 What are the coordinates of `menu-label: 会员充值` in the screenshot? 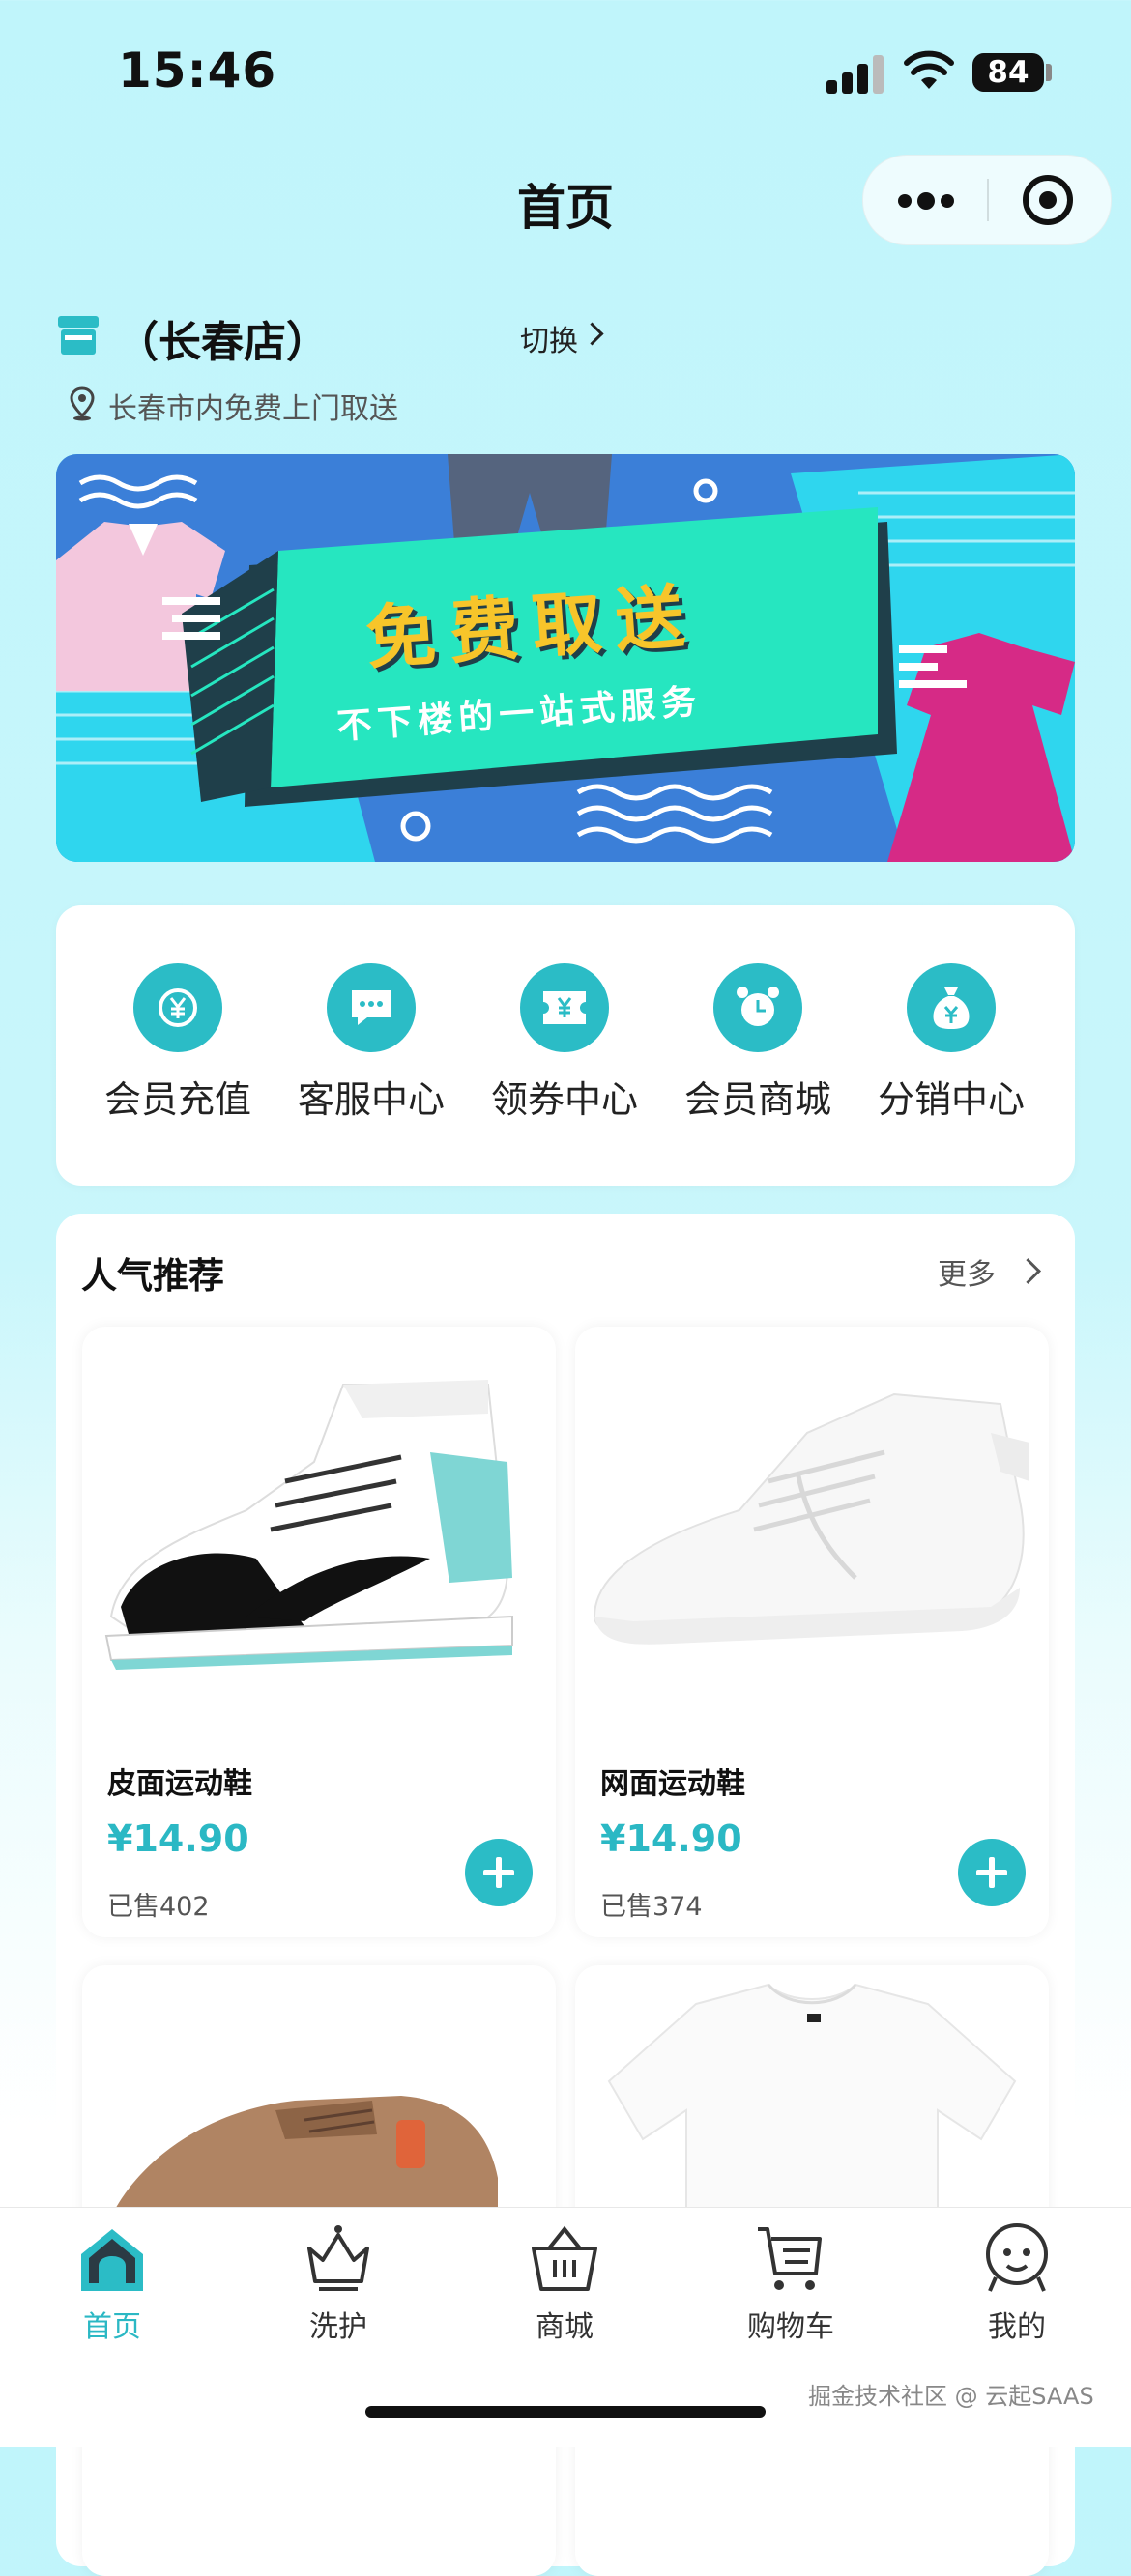 It's located at (177, 1100).